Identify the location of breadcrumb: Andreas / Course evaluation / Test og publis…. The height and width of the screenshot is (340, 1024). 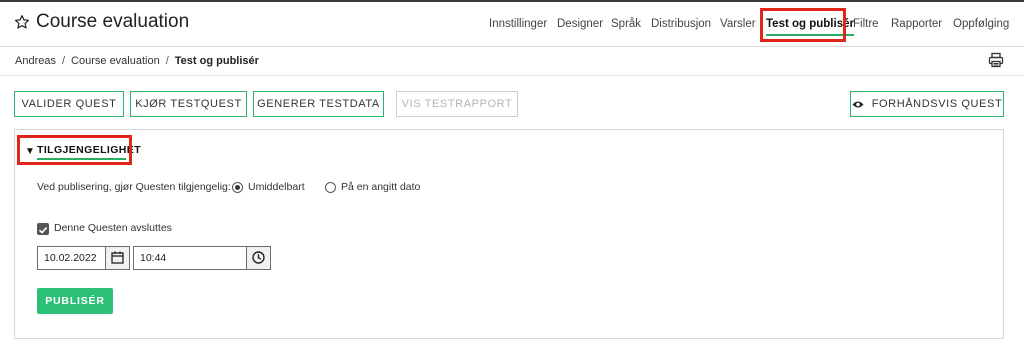
(137, 61).